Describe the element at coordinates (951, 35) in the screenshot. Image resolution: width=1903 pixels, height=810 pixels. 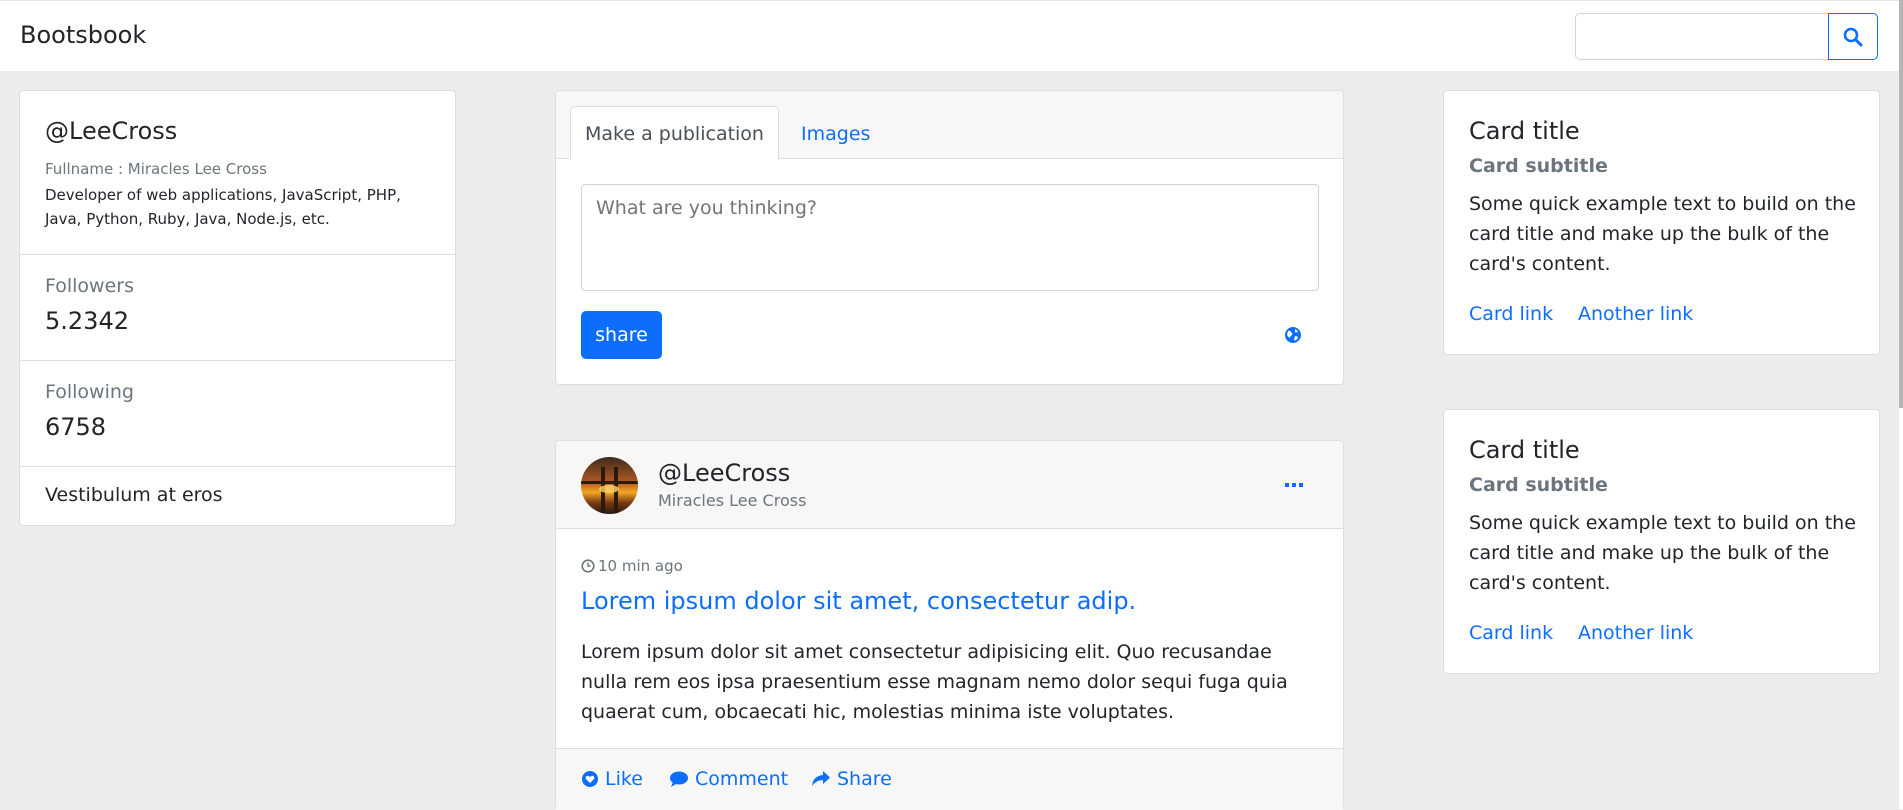
I see `navbar: Bootsbook` at that location.